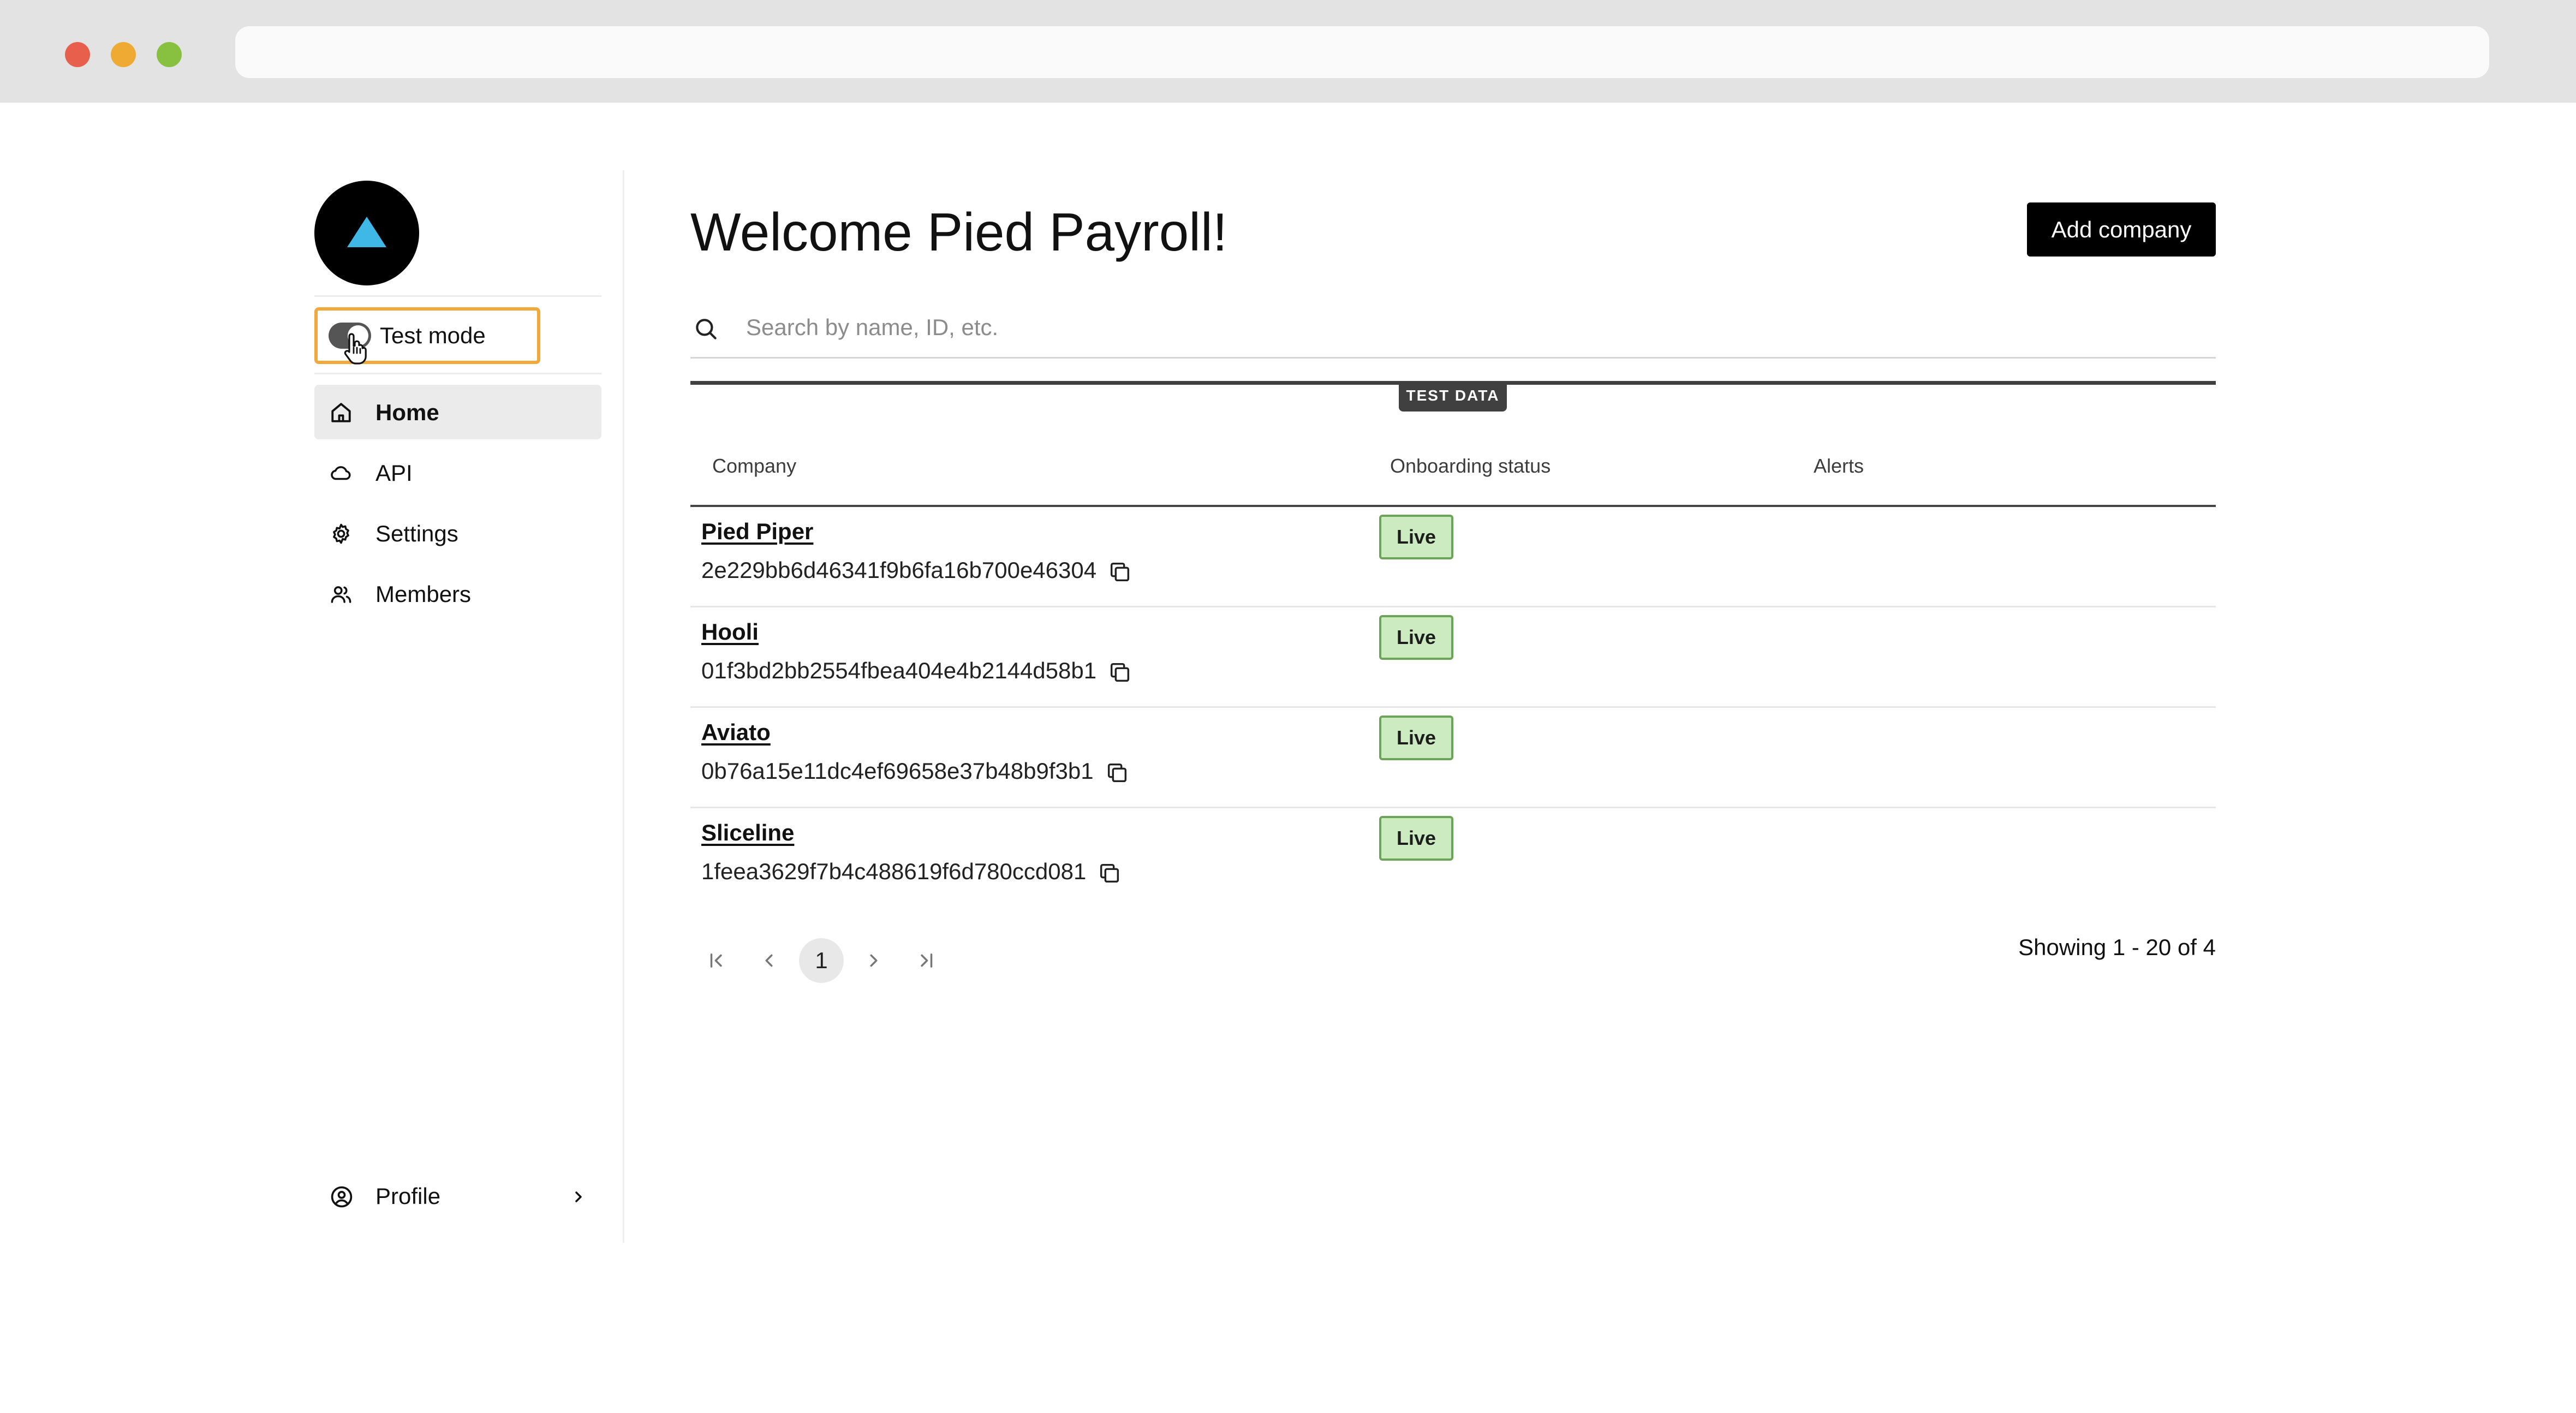  I want to click on column-header-company: Company, so click(754, 466).